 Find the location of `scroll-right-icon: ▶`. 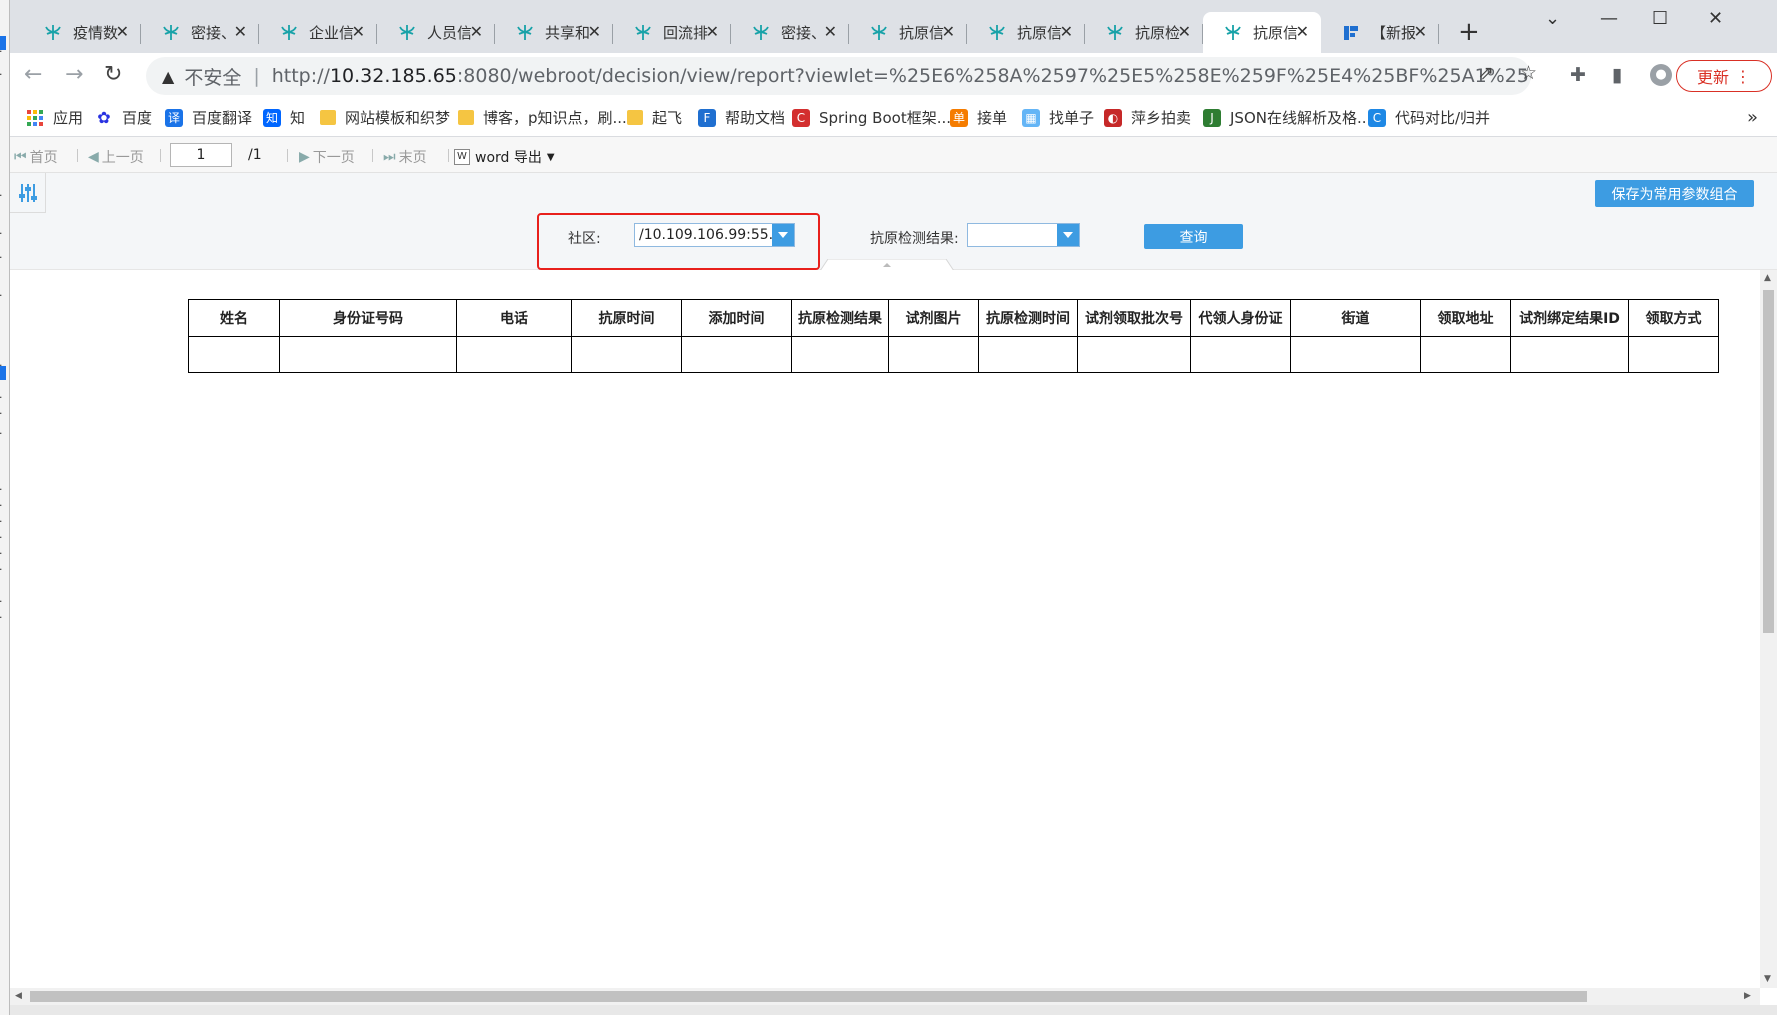

scroll-right-icon: ▶ is located at coordinates (1747, 996).